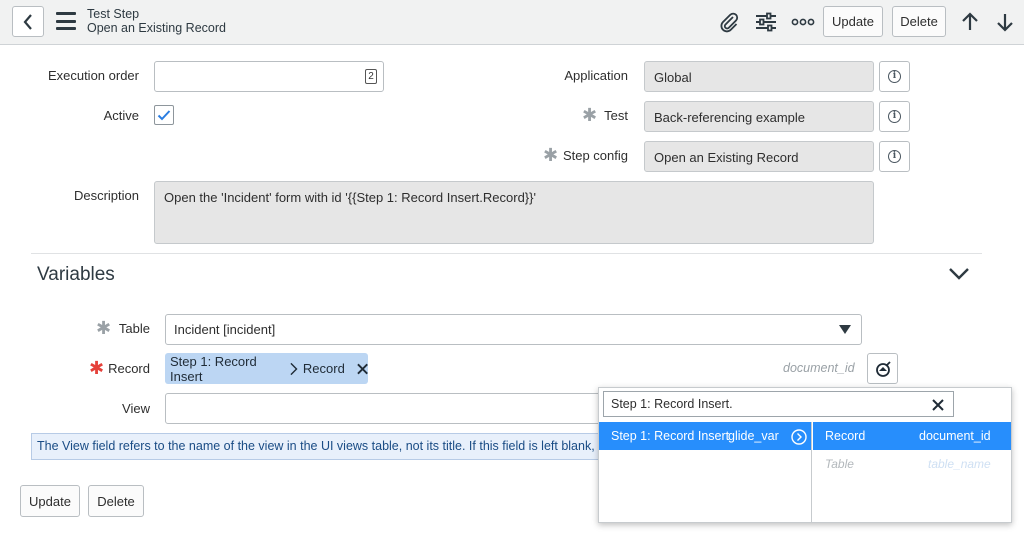 This screenshot has width=1024, height=533. What do you see at coordinates (269, 76) in the screenshot?
I see `execution-order-input: 2` at bounding box center [269, 76].